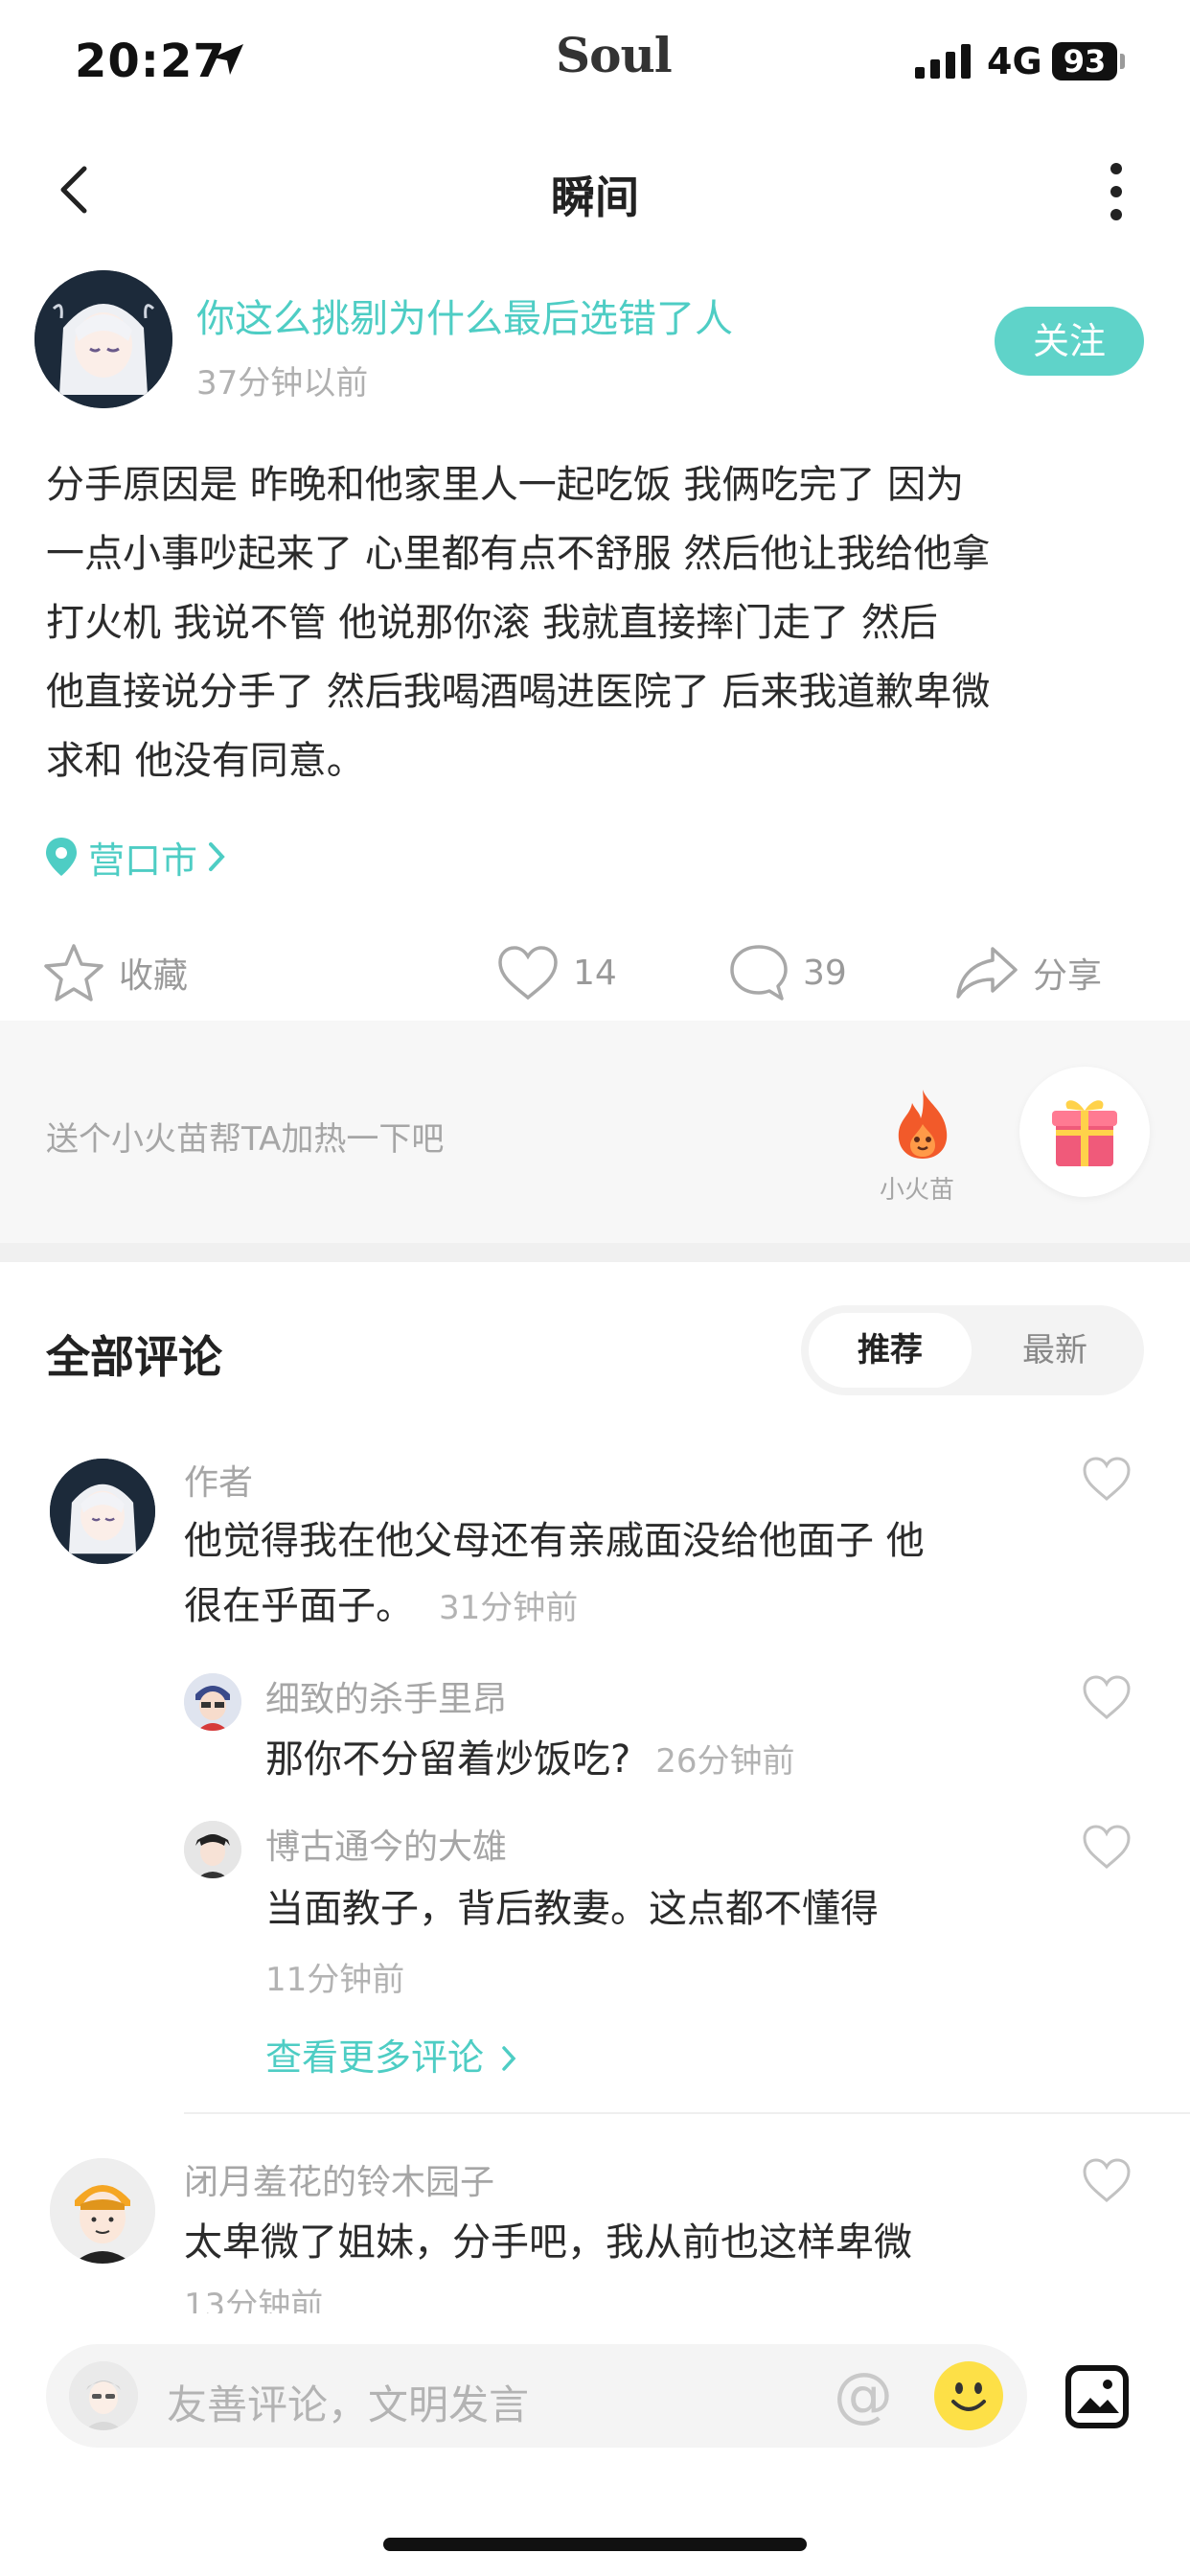 Image resolution: width=1190 pixels, height=2576 pixels. Describe the element at coordinates (375, 2057) in the screenshot. I see `view-more-label: 查看更多评论` at that location.